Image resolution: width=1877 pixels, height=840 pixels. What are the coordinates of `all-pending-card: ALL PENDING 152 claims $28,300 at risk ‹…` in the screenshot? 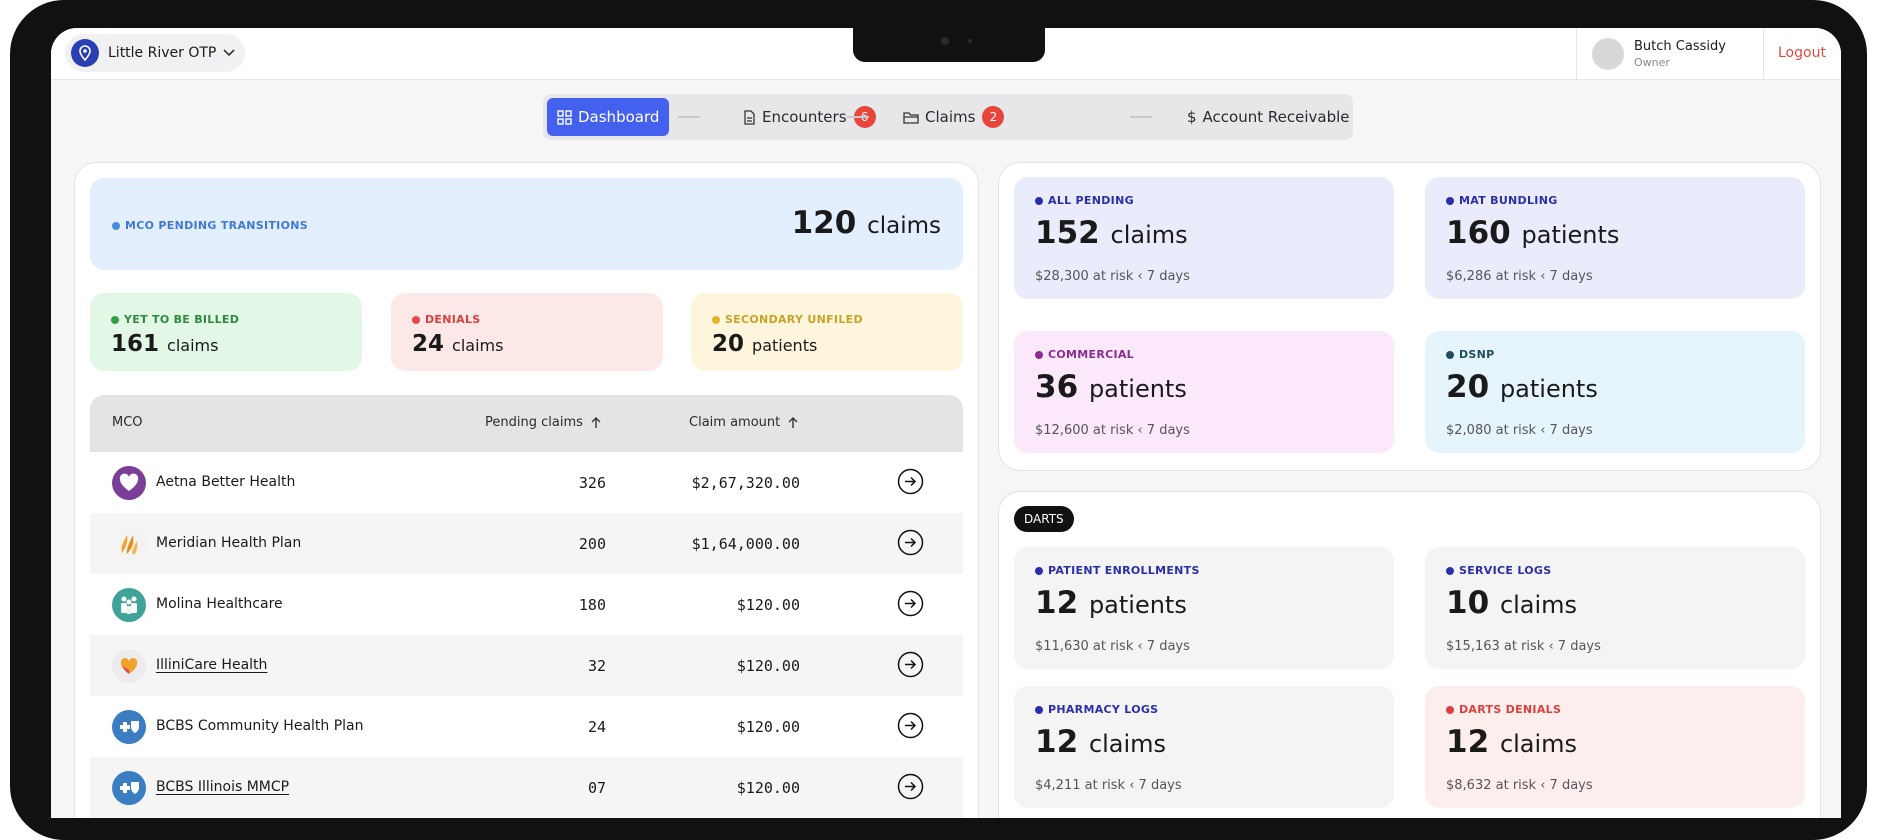 It's located at (1204, 238).